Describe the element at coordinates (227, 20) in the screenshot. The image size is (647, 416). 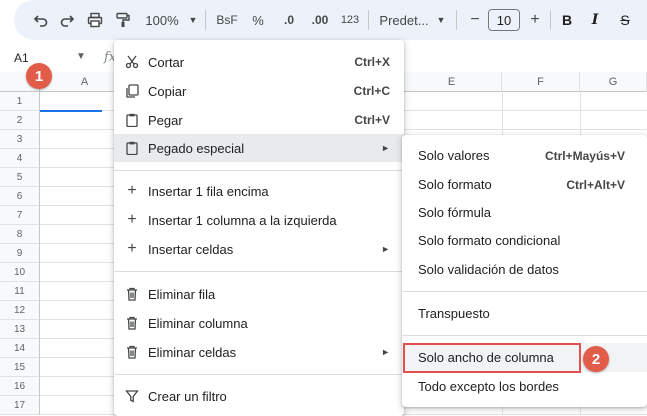
I see `currency-format-button: BsF` at that location.